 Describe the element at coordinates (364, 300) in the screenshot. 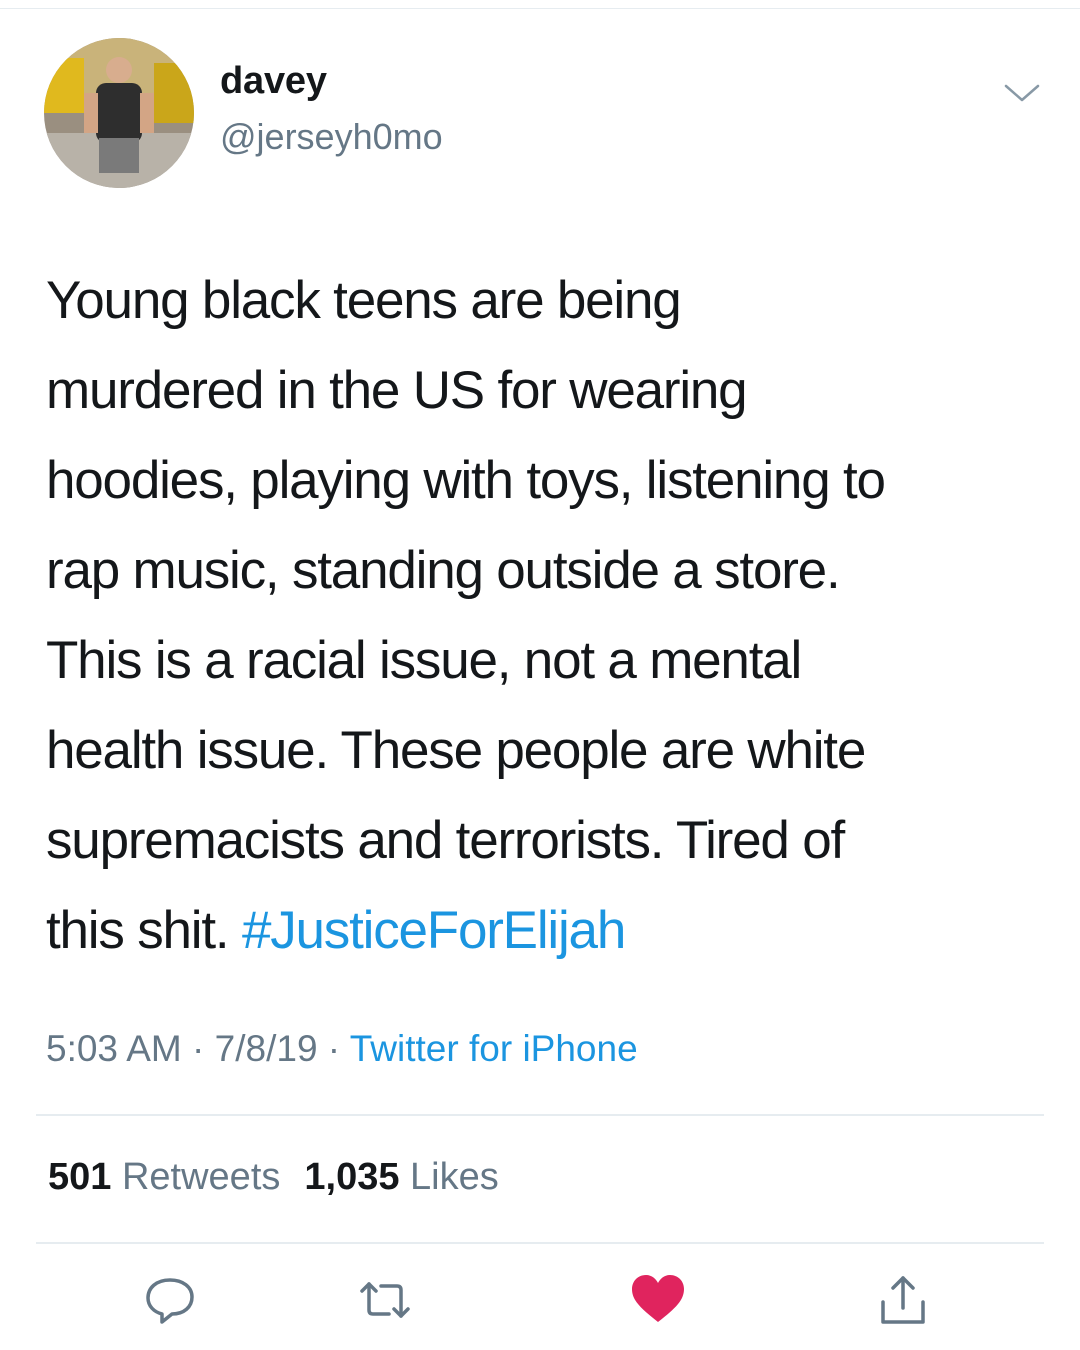

I see `tweet-text-line: Young black teens are being` at that location.